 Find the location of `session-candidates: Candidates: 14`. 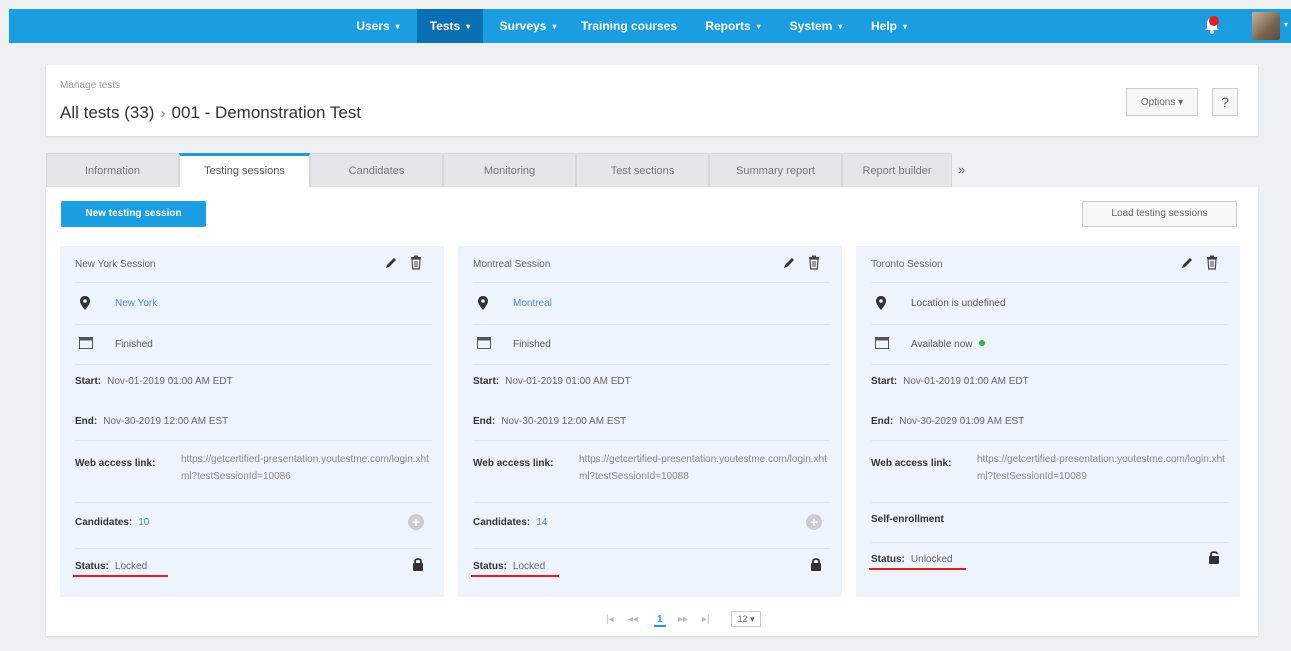

session-candidates: Candidates: 14 is located at coordinates (510, 522).